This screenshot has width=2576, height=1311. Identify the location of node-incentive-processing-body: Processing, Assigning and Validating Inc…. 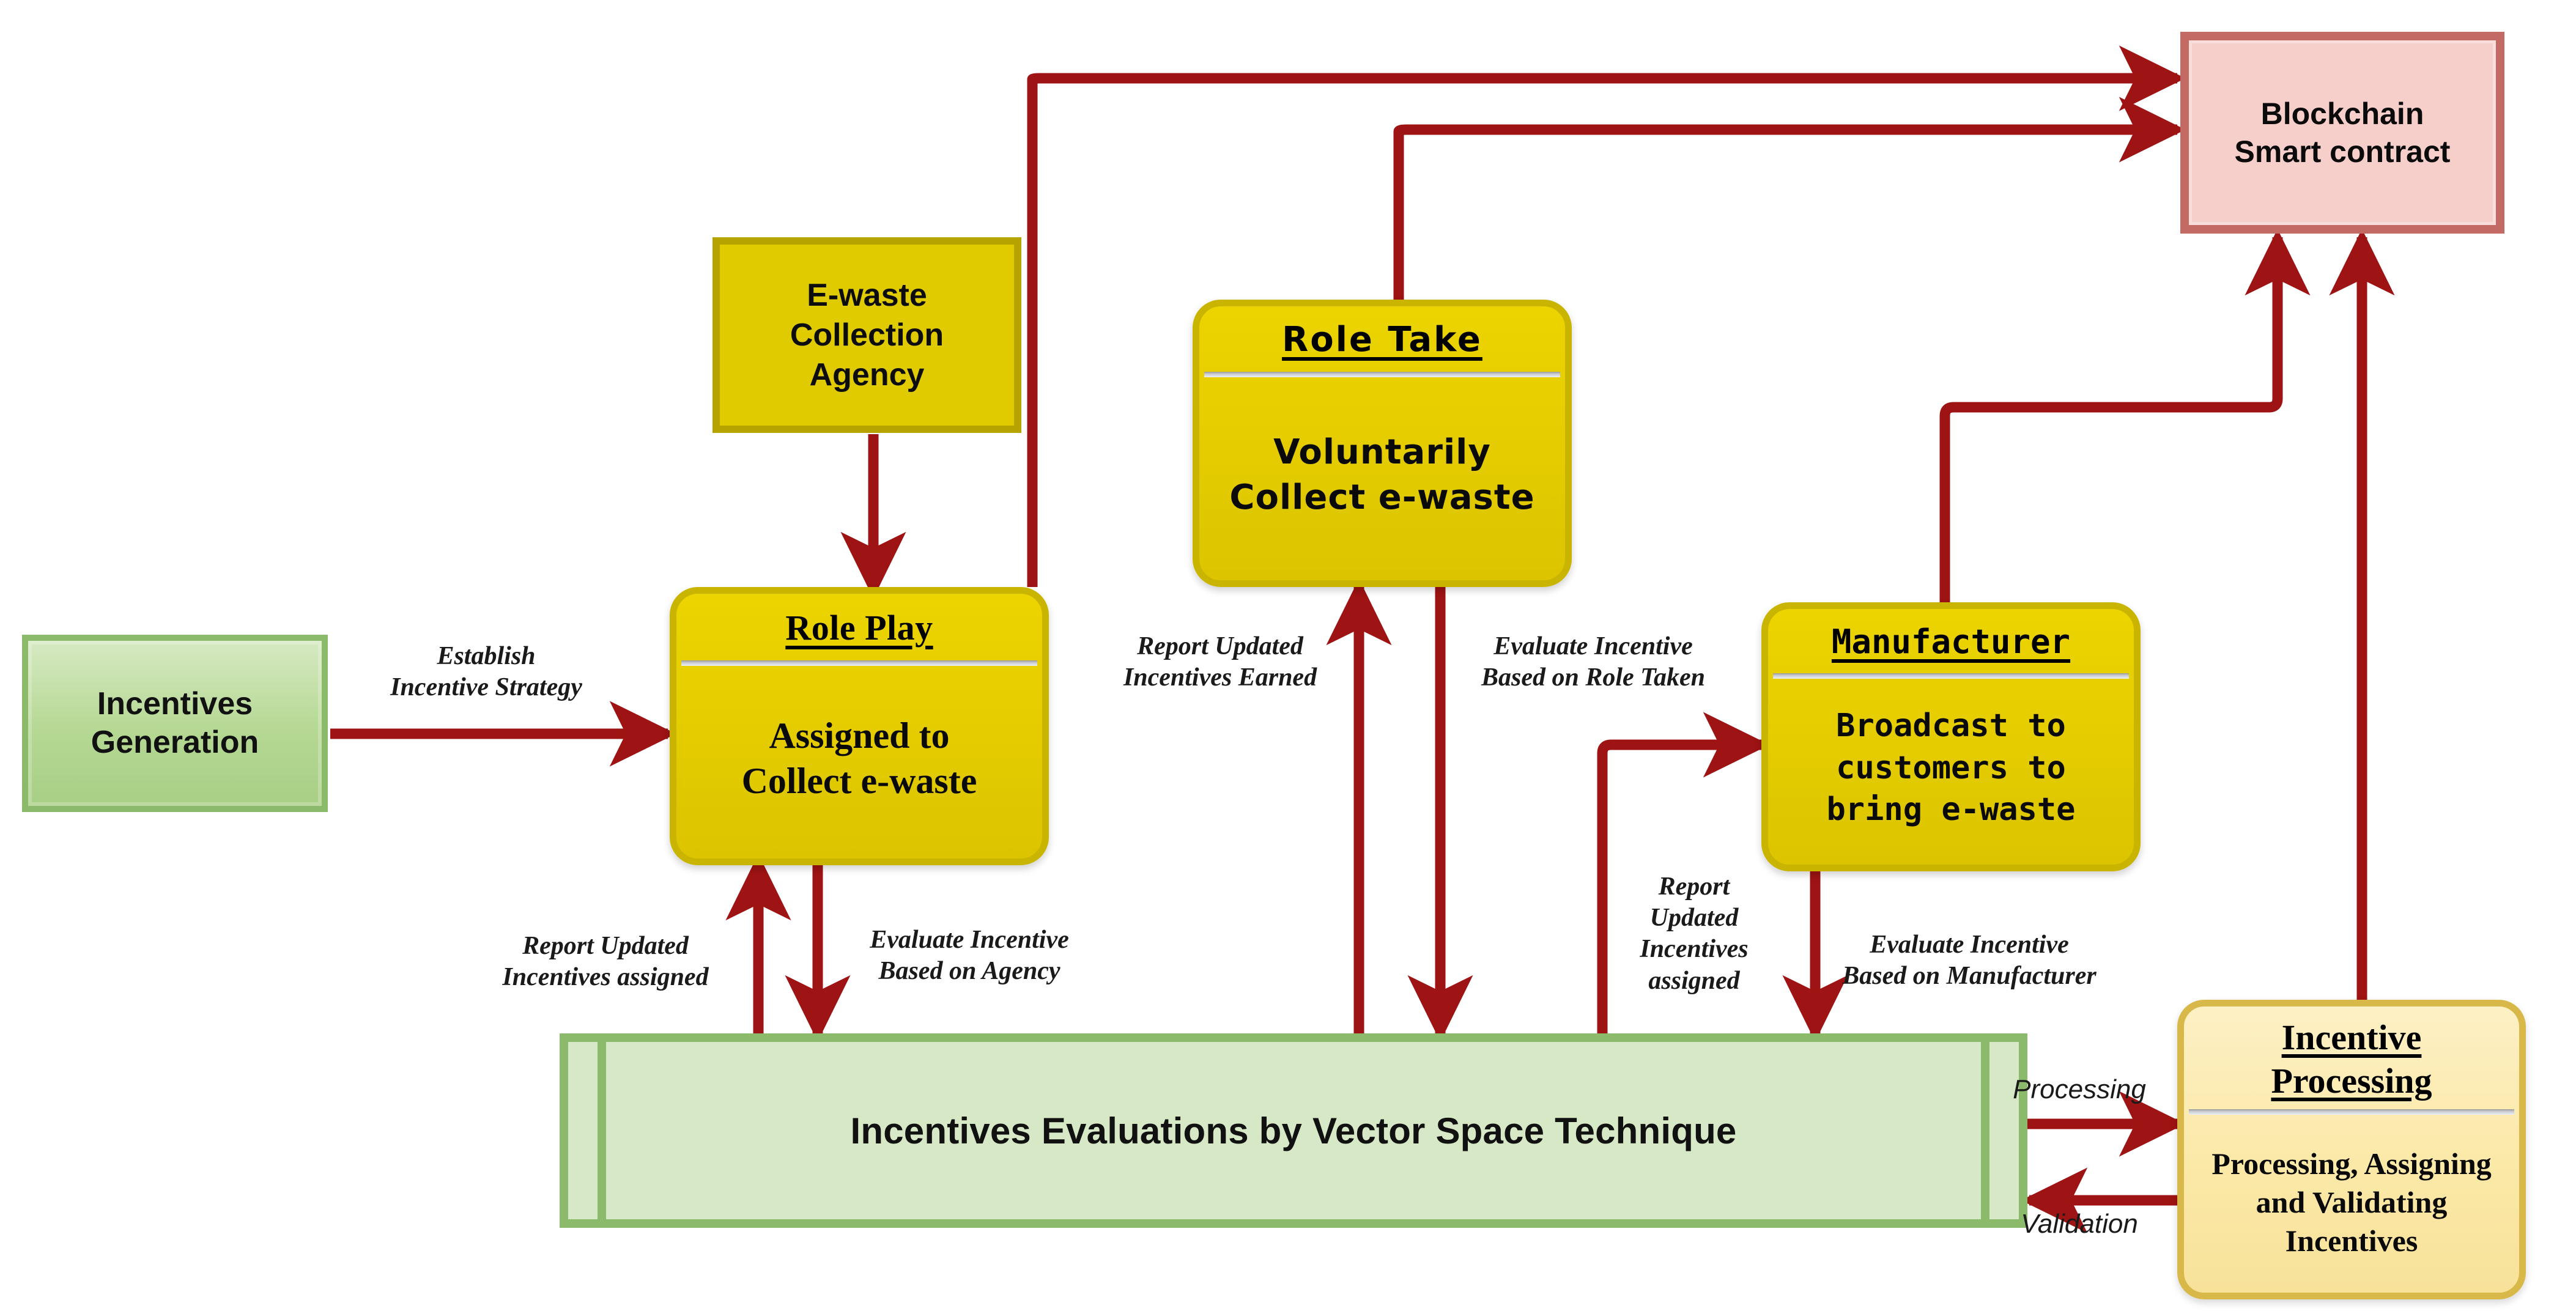
(2351, 1202).